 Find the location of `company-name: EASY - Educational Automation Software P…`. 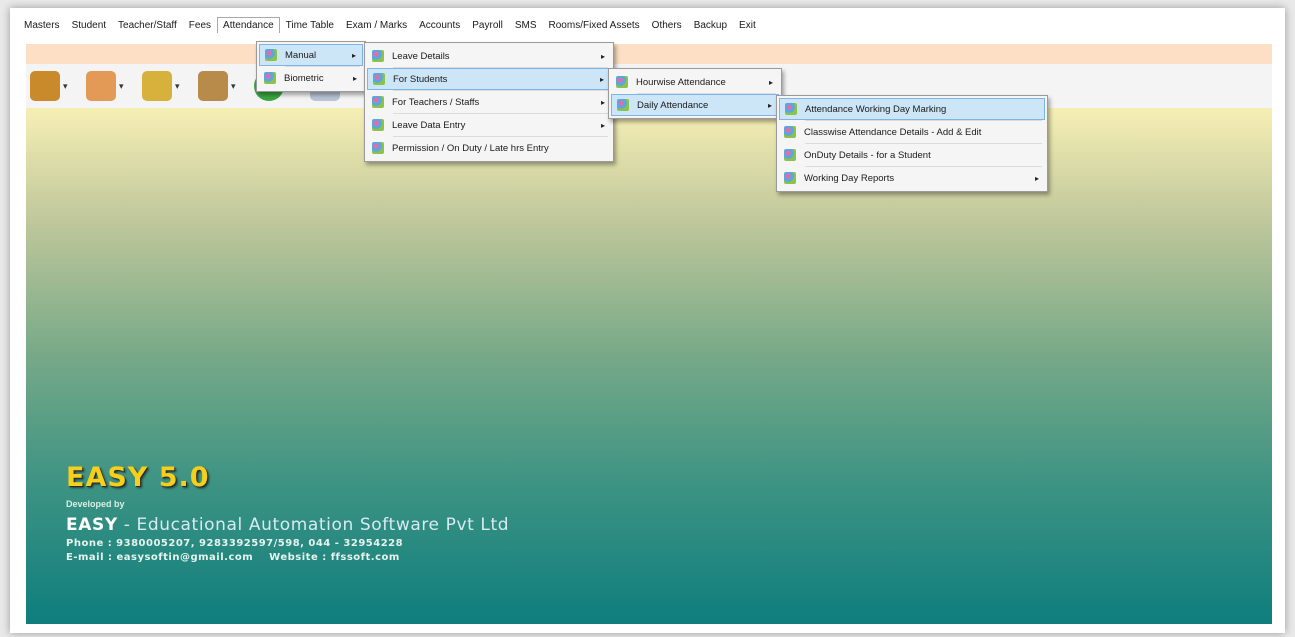

company-name: EASY - Educational Automation Software P… is located at coordinates (287, 525).